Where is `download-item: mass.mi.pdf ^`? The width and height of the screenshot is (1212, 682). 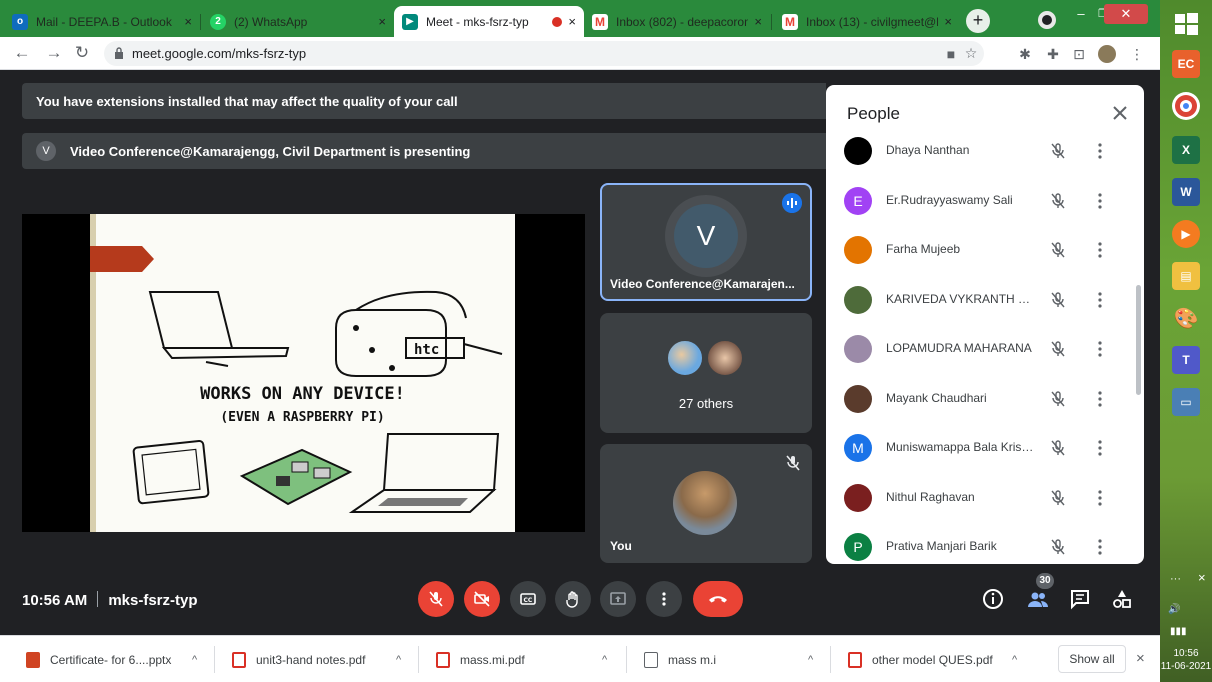
download-item: mass.mi.pdf ^ is located at coordinates (521, 659).